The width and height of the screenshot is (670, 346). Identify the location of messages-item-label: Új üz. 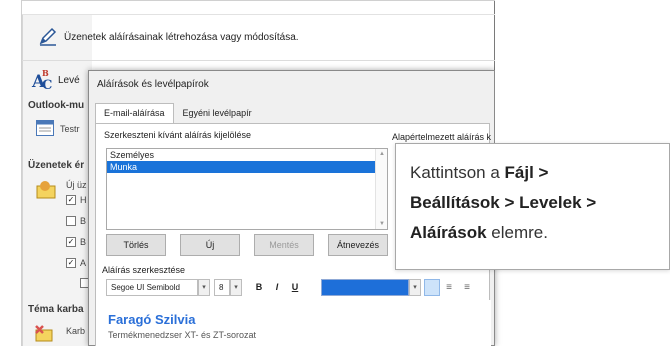
(76, 185).